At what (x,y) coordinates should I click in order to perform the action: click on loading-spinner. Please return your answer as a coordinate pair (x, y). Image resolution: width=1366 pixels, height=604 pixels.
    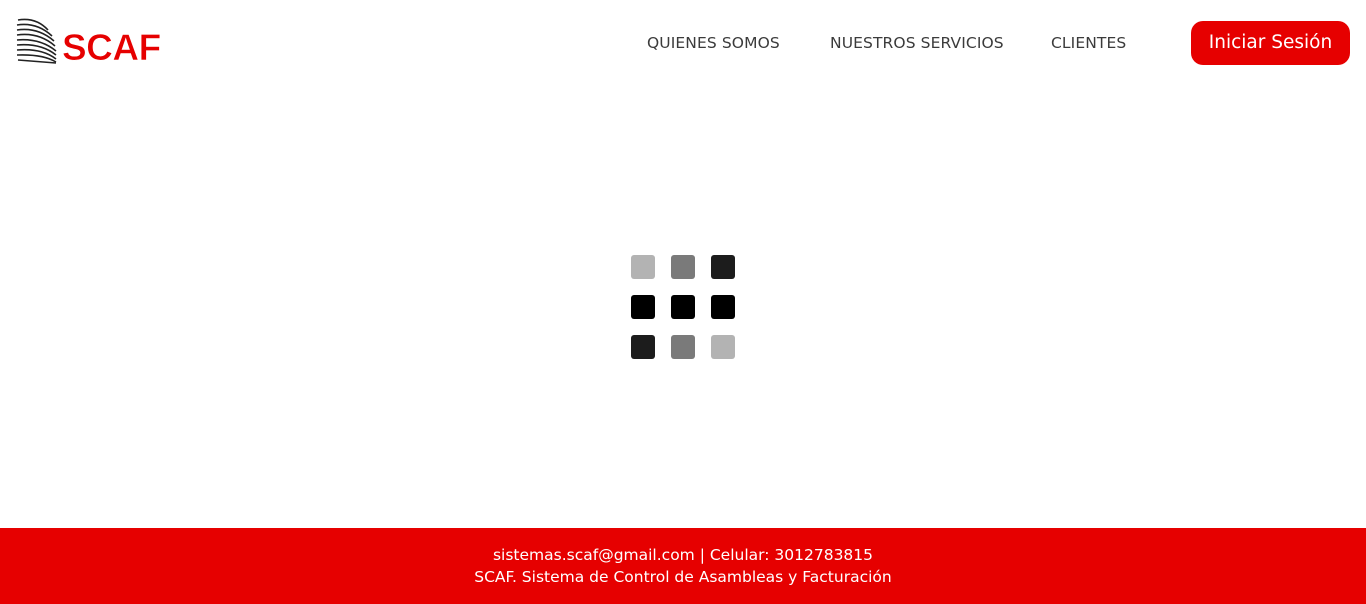
    Looking at the image, I should click on (683, 307).